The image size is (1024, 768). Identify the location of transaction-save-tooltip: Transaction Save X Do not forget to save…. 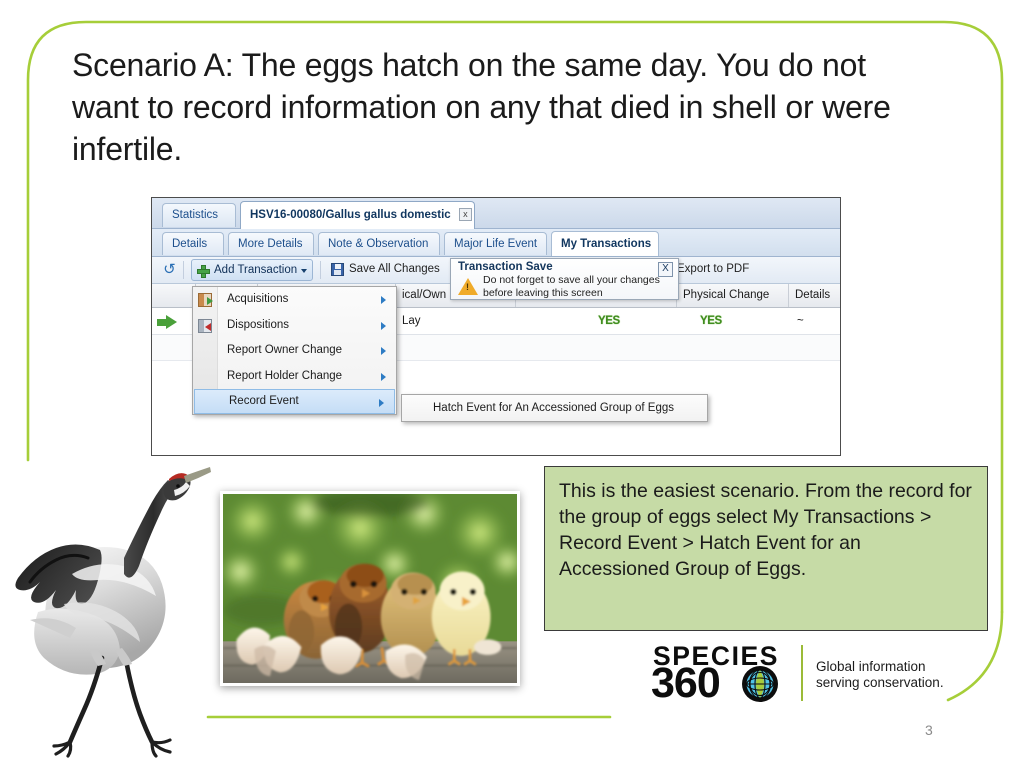
(564, 279).